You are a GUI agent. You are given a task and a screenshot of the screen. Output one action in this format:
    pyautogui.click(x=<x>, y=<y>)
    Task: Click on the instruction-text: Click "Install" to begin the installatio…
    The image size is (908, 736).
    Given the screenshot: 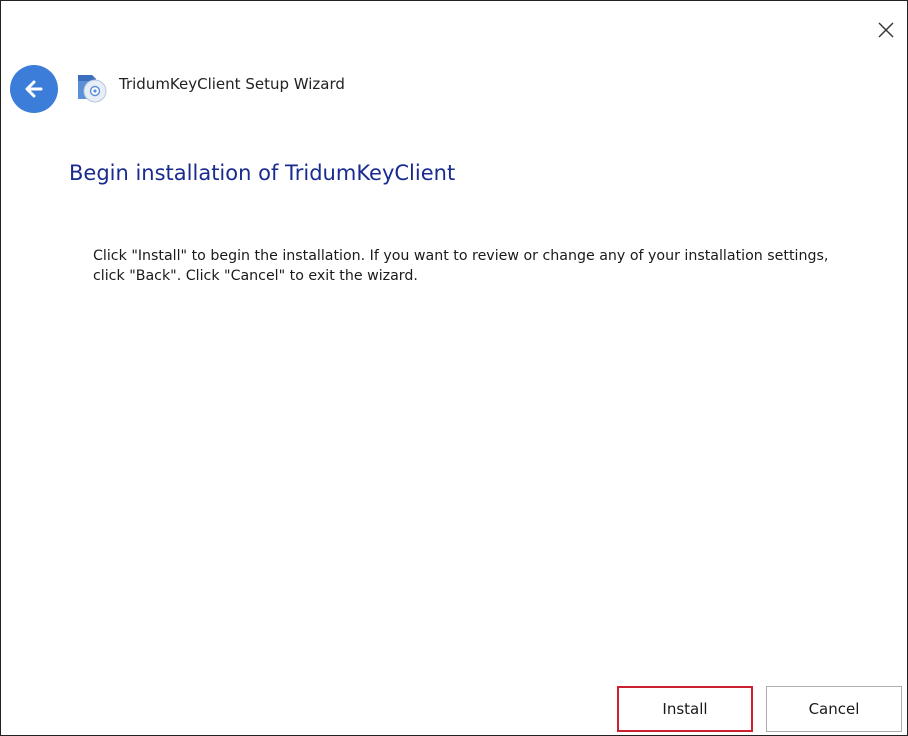 What is the action you would take?
    pyautogui.click(x=461, y=266)
    